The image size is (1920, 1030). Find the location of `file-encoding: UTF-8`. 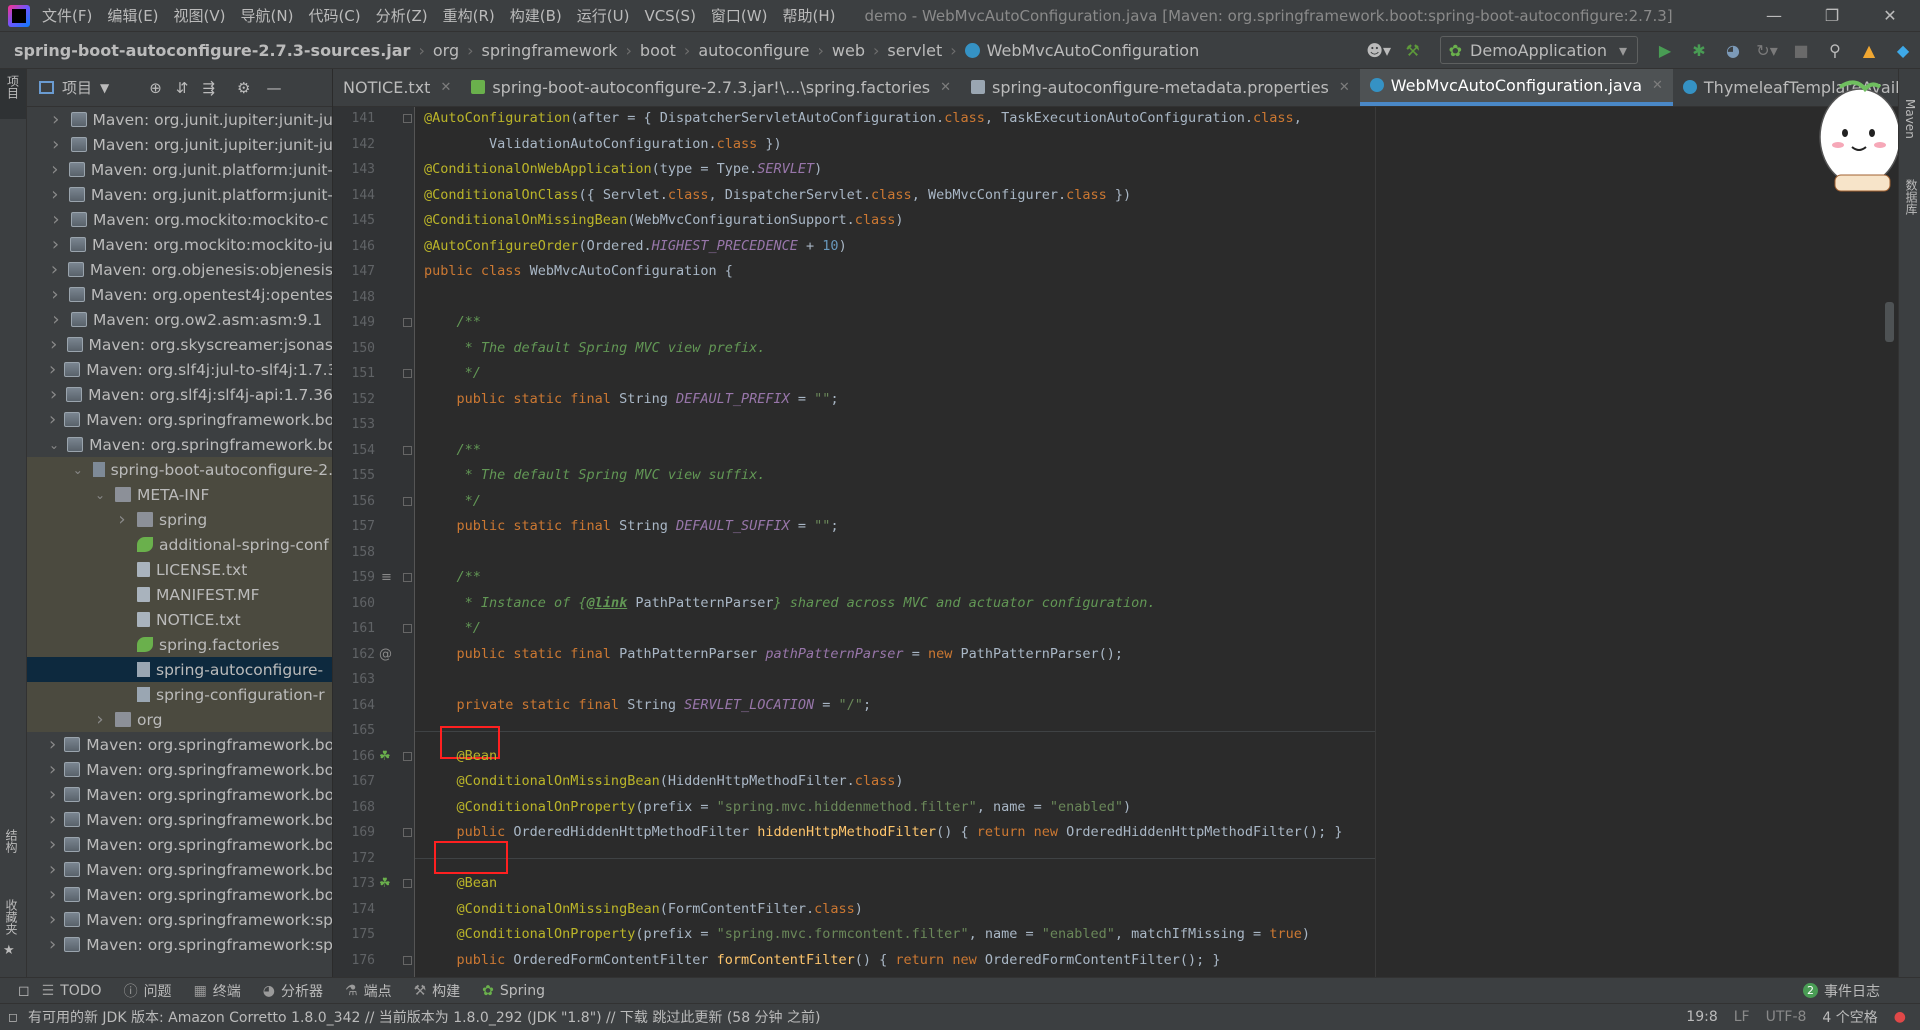

file-encoding: UTF-8 is located at coordinates (1786, 1017).